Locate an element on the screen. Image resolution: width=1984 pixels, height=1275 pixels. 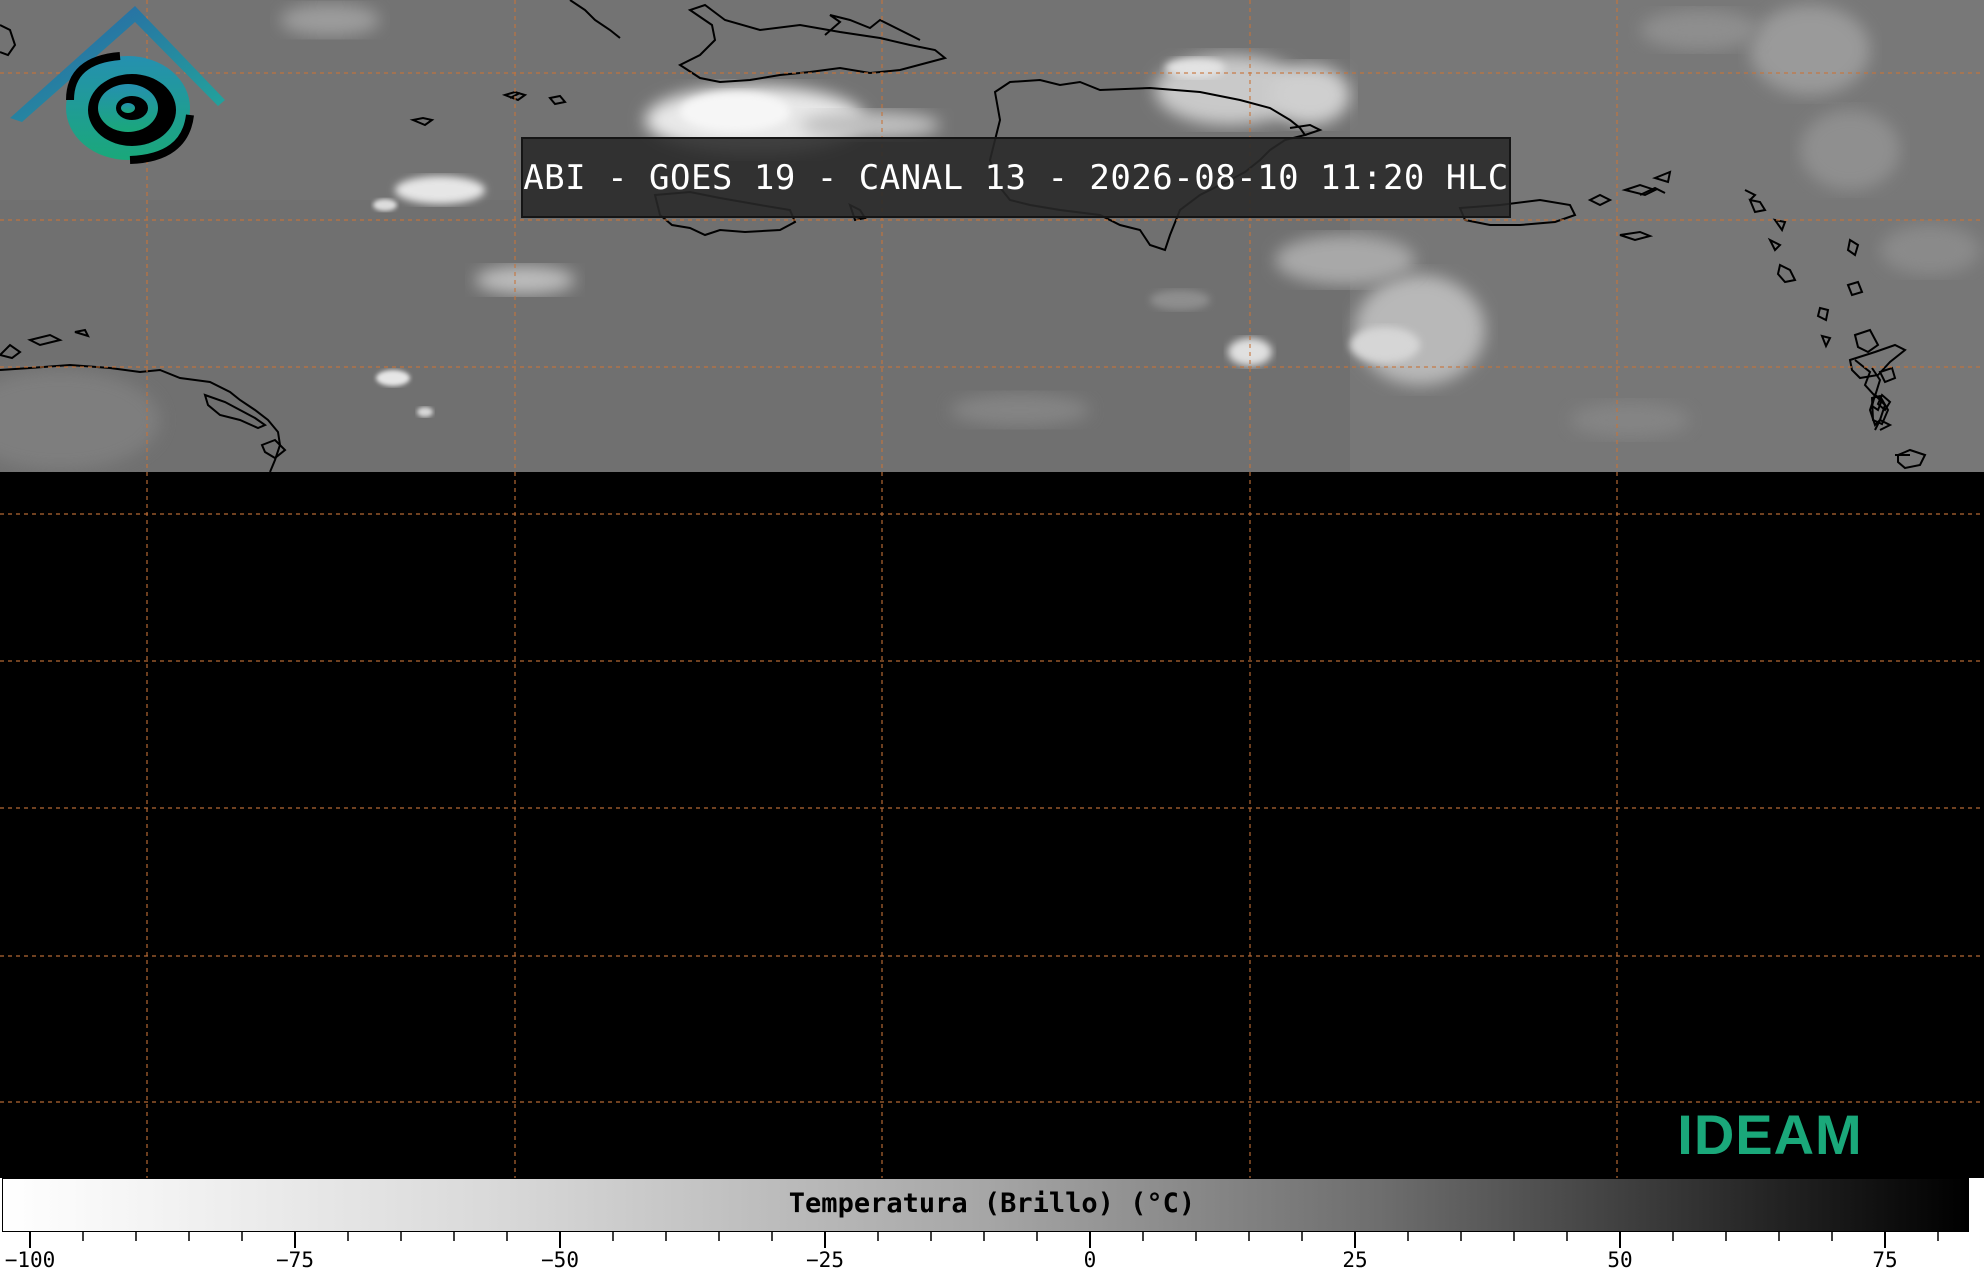
swirl-icon is located at coordinates (130, 108).